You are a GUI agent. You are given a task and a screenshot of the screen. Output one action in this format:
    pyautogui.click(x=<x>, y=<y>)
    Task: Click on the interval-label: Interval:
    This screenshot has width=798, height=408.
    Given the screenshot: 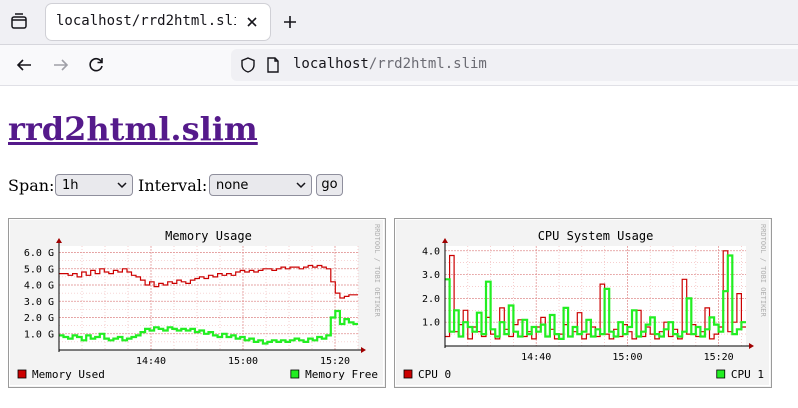 What is the action you would take?
    pyautogui.click(x=173, y=185)
    